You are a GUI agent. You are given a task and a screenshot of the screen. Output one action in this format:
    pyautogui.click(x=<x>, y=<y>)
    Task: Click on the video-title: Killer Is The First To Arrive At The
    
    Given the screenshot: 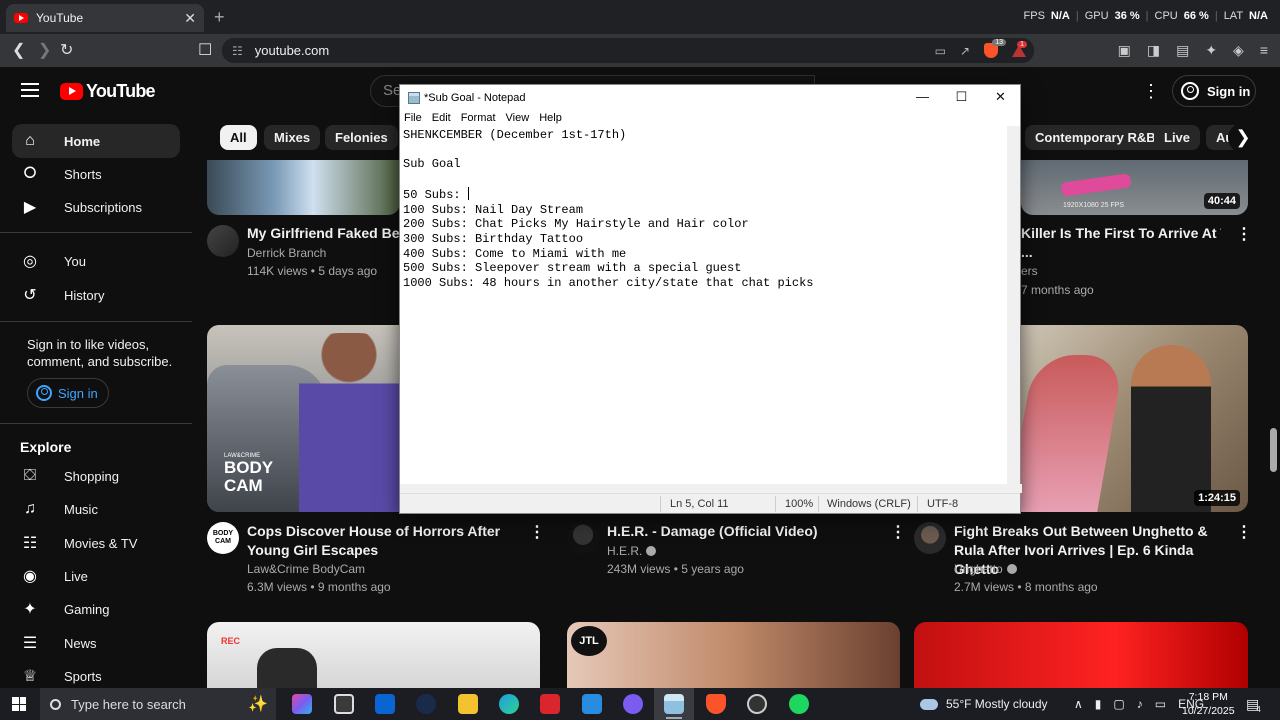 What is the action you would take?
    pyautogui.click(x=1121, y=233)
    